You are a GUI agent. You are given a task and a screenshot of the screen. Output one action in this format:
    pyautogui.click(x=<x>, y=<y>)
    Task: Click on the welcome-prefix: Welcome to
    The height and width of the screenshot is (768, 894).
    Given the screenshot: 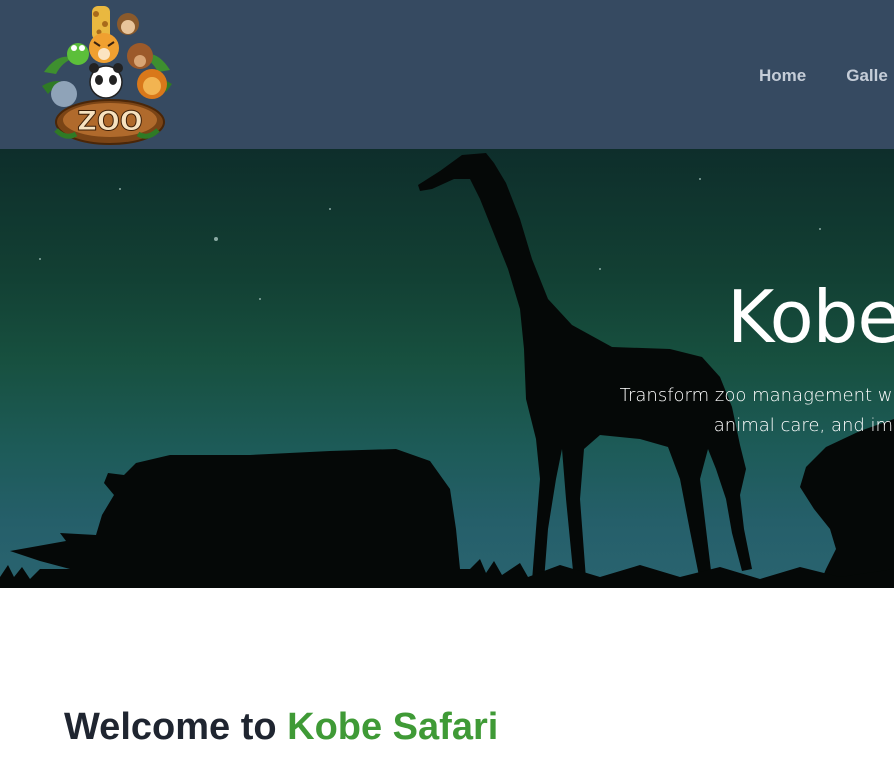 What is the action you would take?
    pyautogui.click(x=176, y=727)
    